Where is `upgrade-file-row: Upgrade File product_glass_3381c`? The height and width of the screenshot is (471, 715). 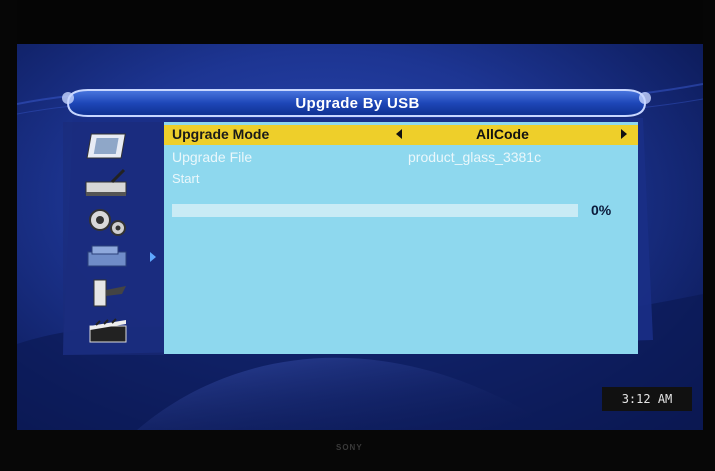
upgrade-file-row: Upgrade File product_glass_3381c is located at coordinates (401, 158).